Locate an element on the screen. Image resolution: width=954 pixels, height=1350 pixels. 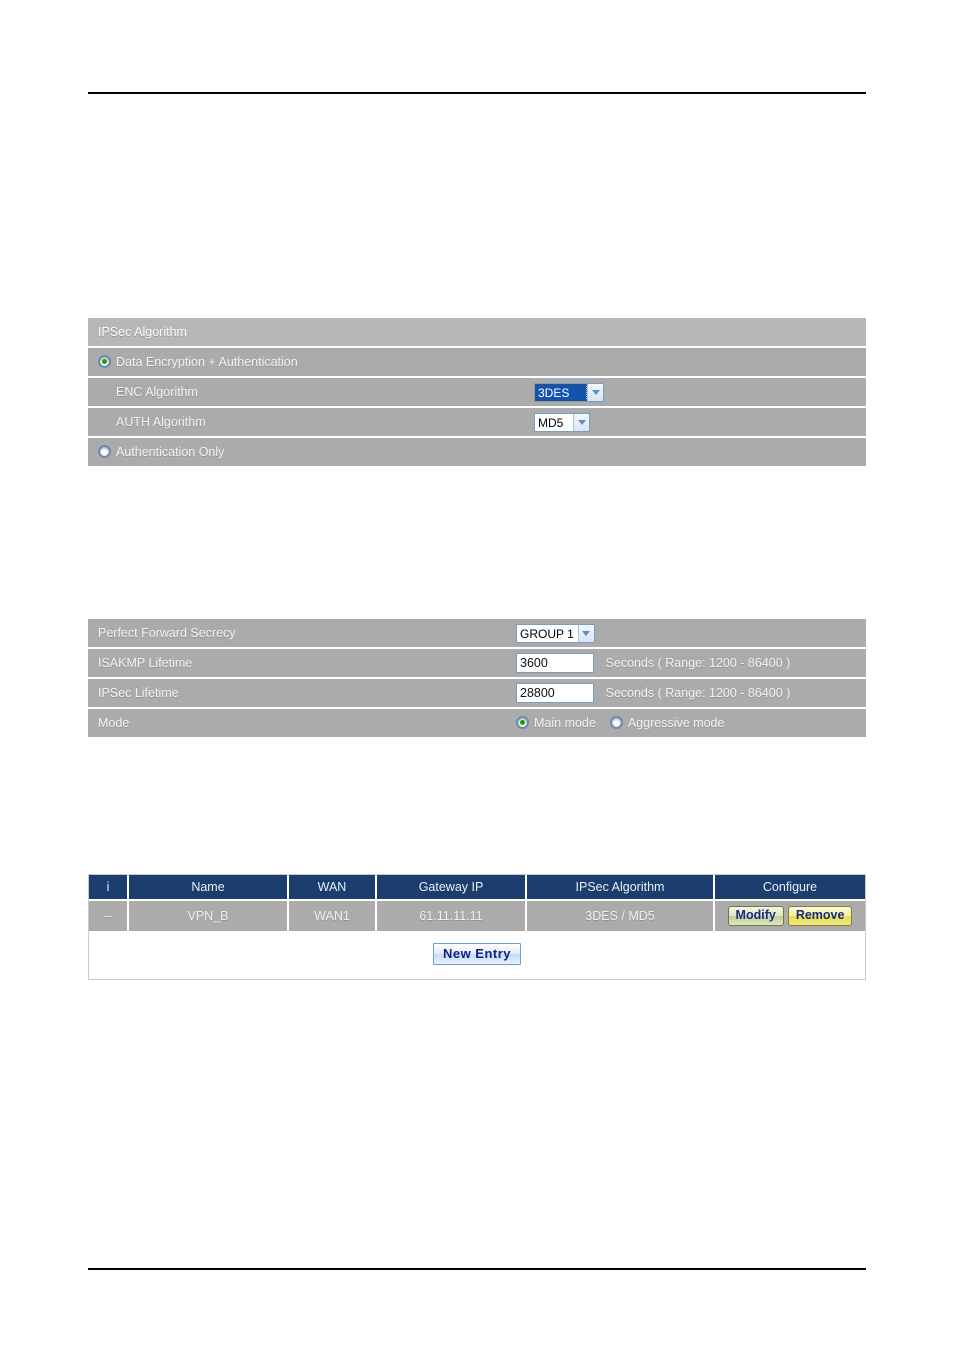
cell-configure: Modify Remove is located at coordinates (790, 915).